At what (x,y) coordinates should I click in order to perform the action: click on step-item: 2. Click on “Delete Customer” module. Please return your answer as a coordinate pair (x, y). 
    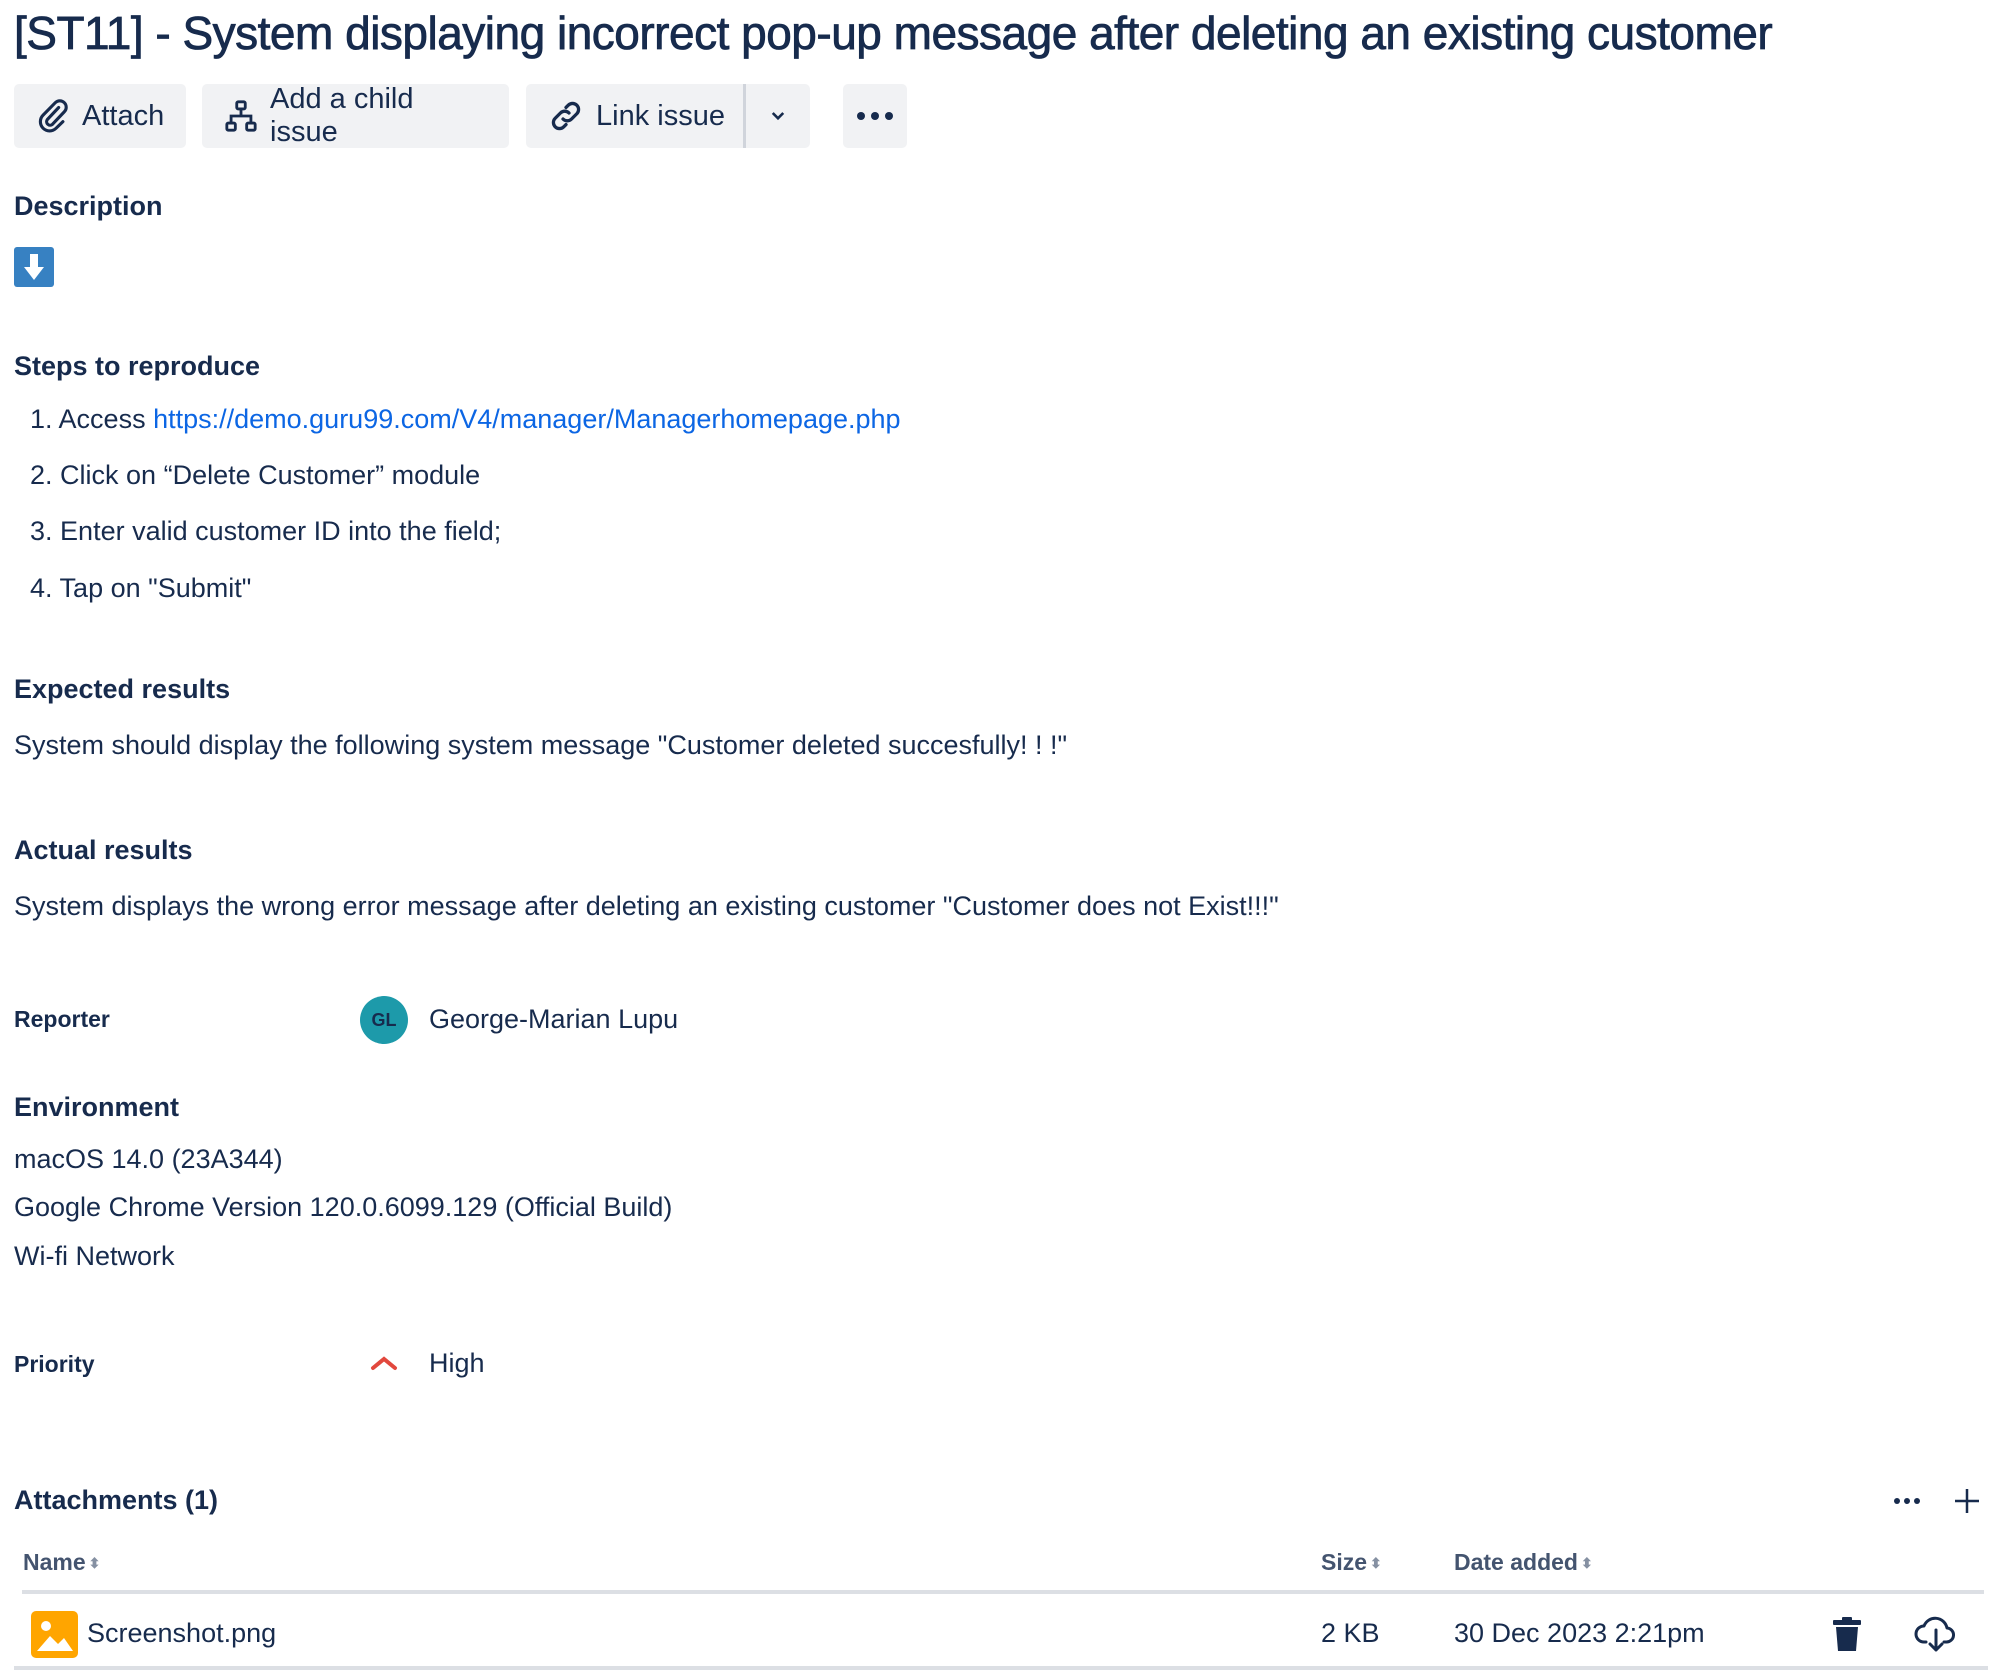
    Looking at the image, I should click on (255, 475).